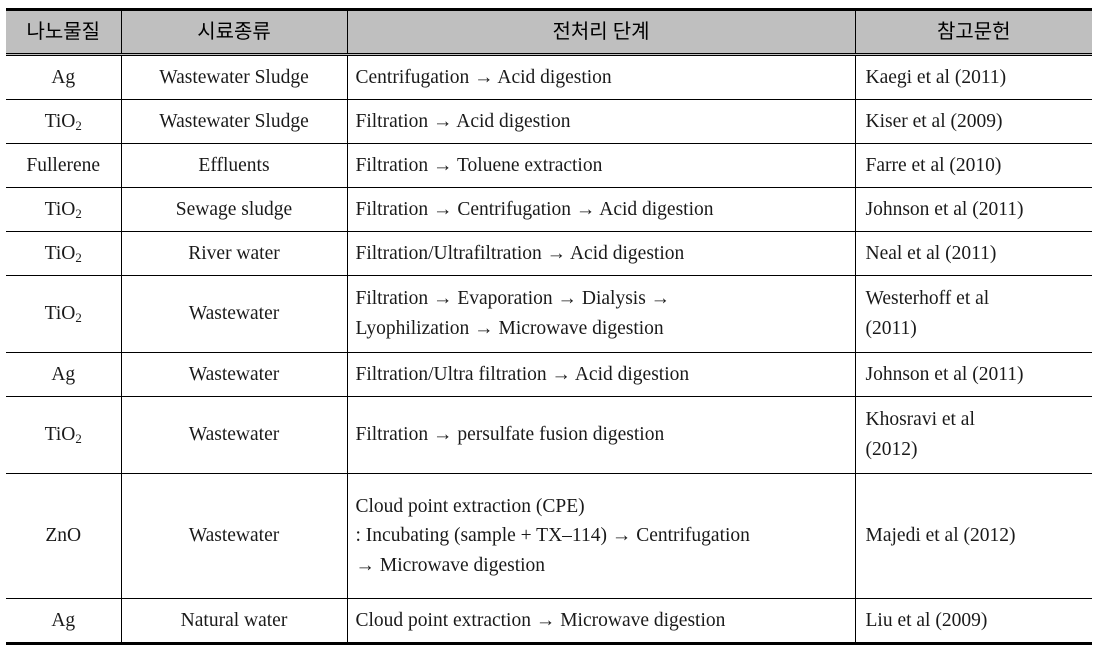 The width and height of the screenshot is (1098, 645). Describe the element at coordinates (483, 77) in the screenshot. I see `cell-line: Centrifugation → Acid digestion` at that location.